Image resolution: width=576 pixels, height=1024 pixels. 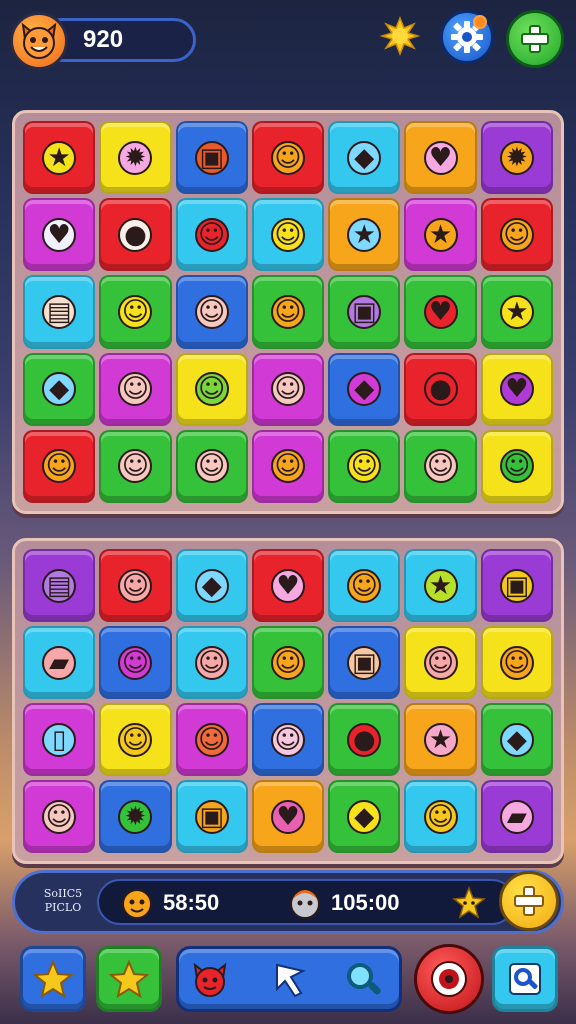 What do you see at coordinates (449, 979) in the screenshot?
I see `record-button` at bounding box center [449, 979].